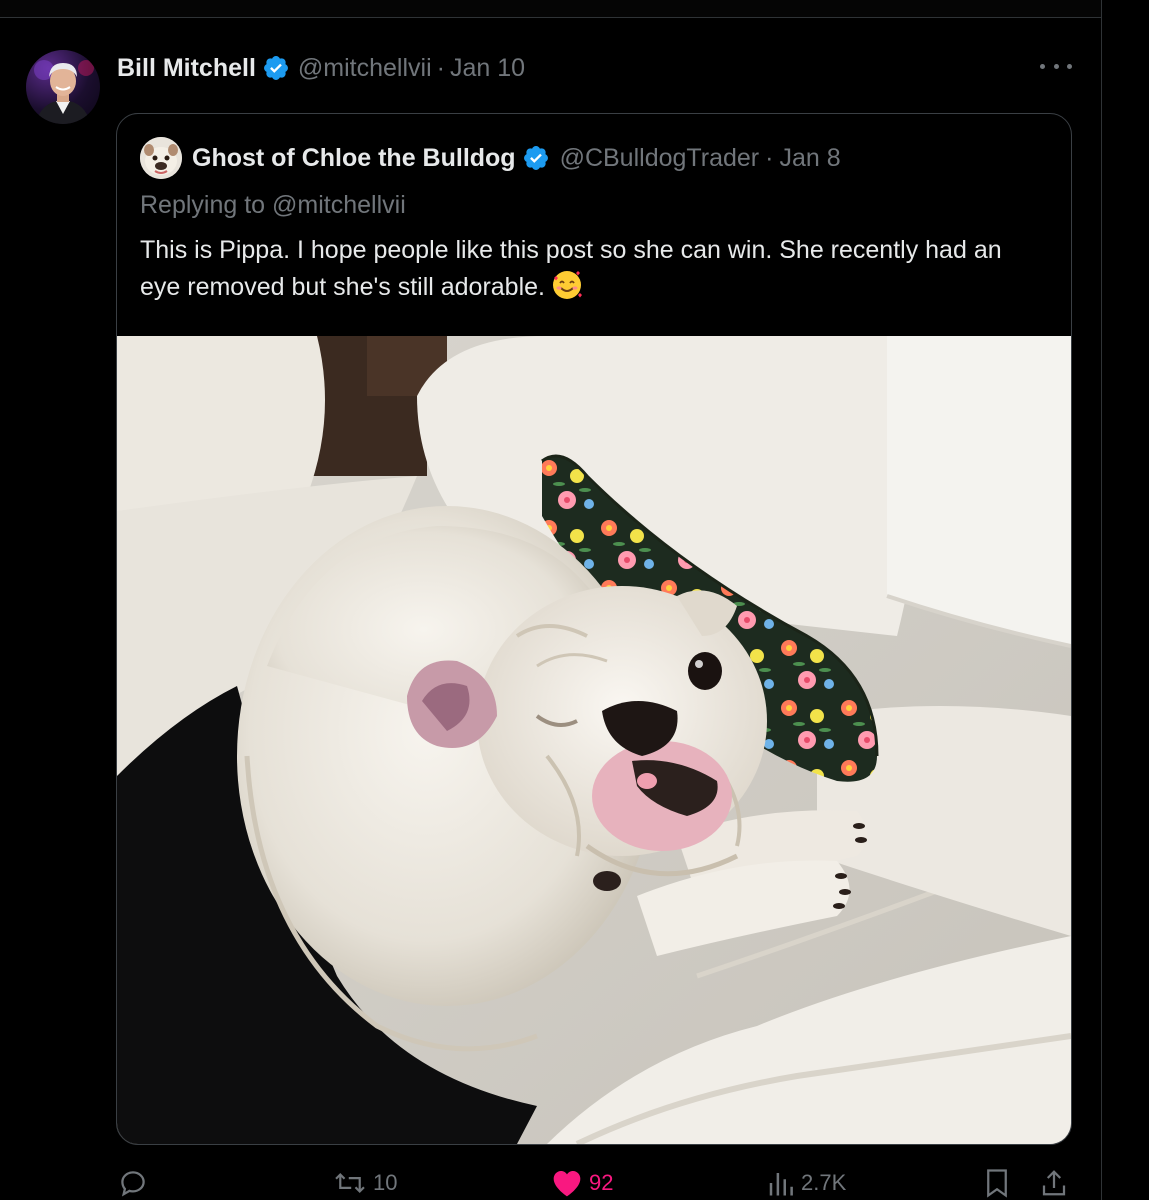 The height and width of the screenshot is (1200, 1149). I want to click on action-bar: 10 92 2.7K, so click(551, 1180).